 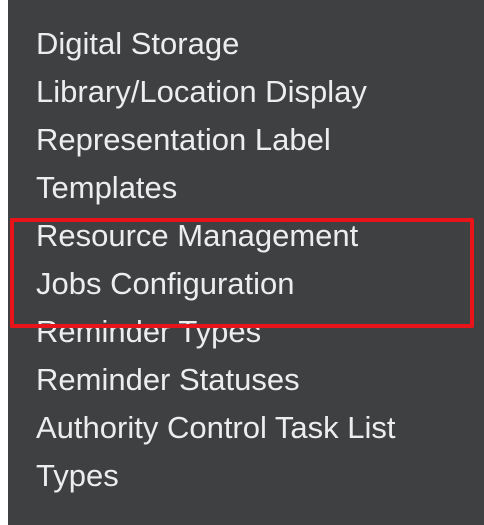 What do you see at coordinates (168, 379) in the screenshot?
I see `menu-item-label: Reminder Statuses` at bounding box center [168, 379].